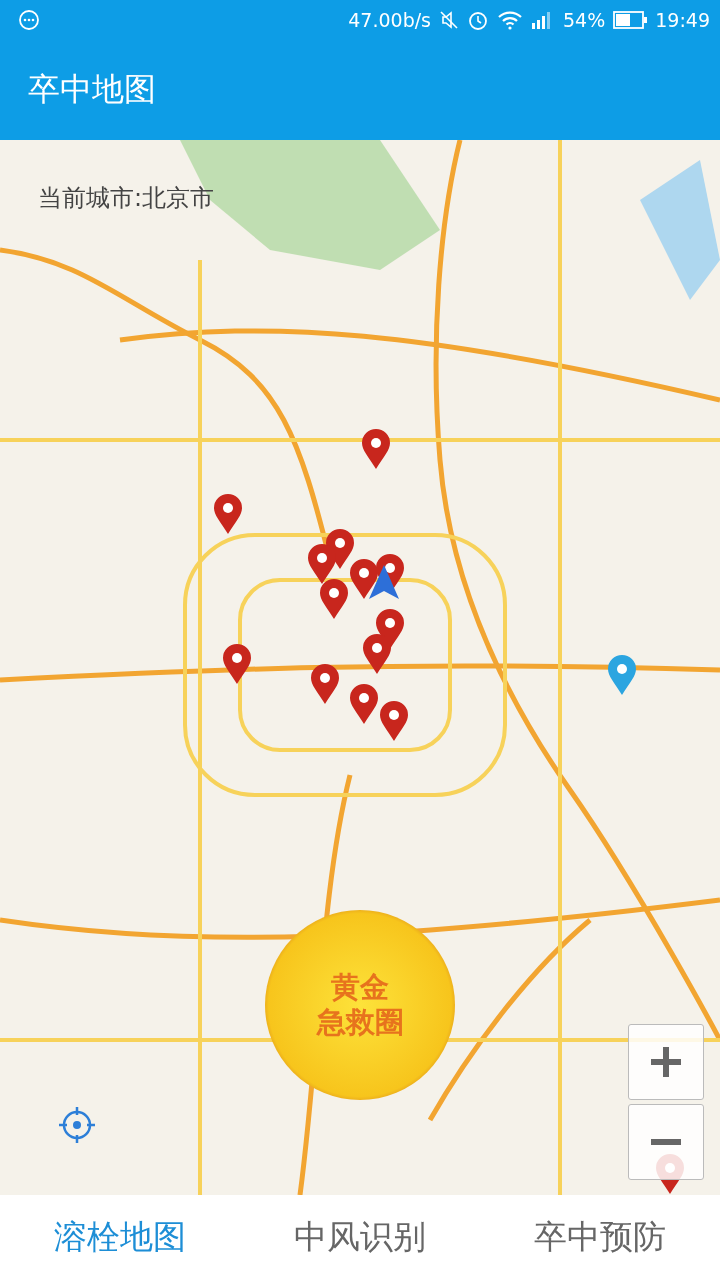  I want to click on zoom-in-button, so click(666, 1062).